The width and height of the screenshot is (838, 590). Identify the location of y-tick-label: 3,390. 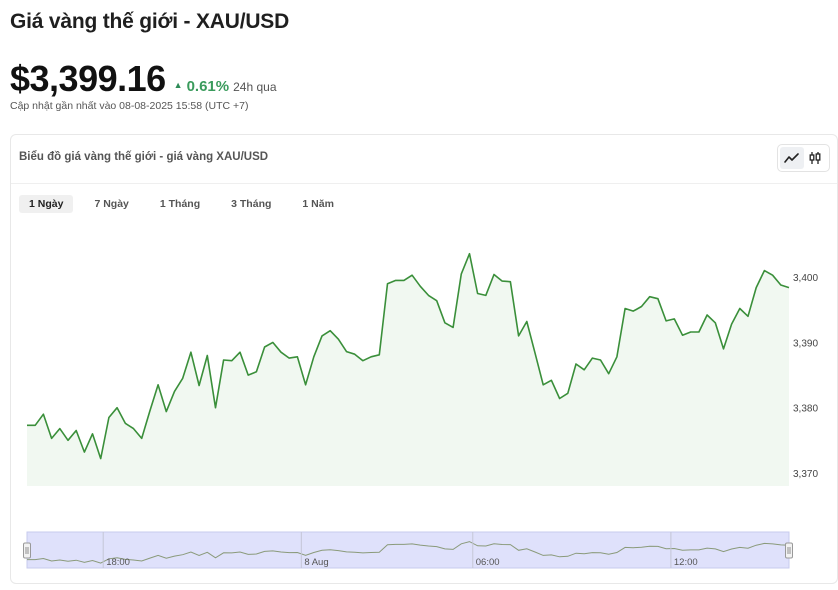
(805, 343).